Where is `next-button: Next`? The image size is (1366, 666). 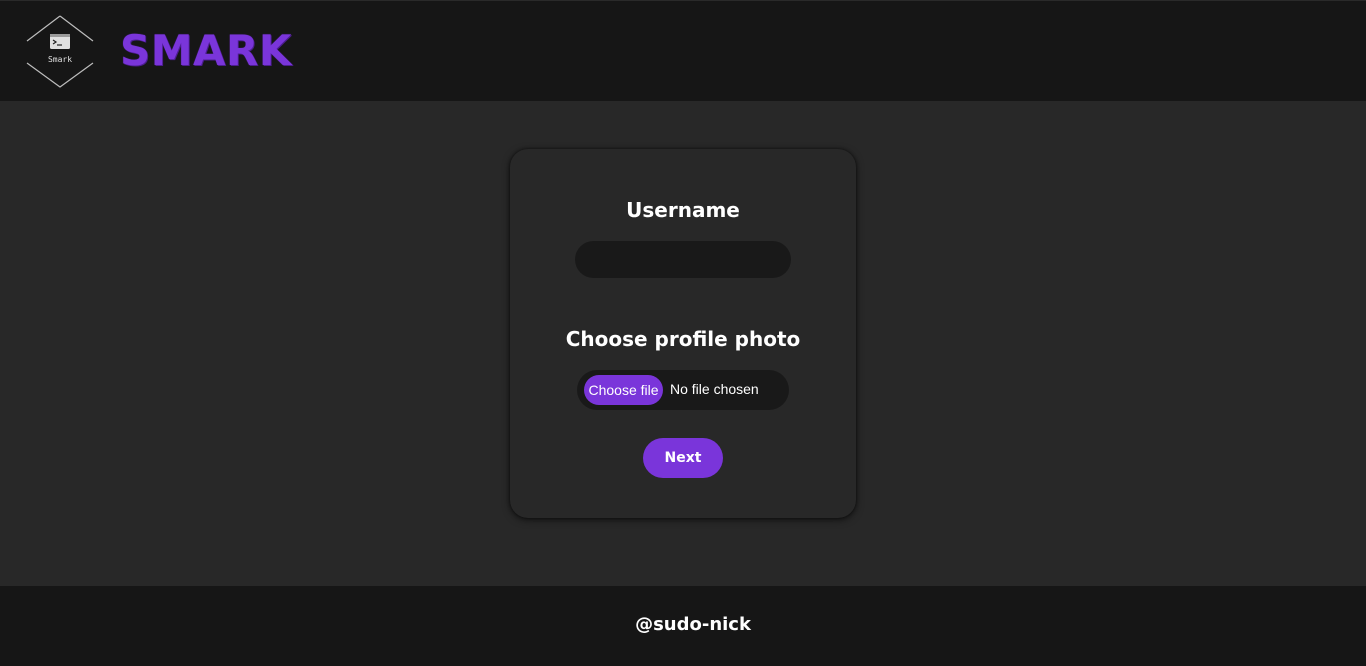
next-button: Next is located at coordinates (683, 458).